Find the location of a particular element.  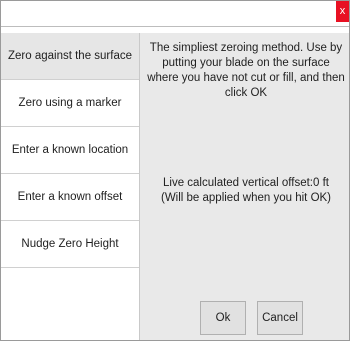

sidebar-item-enter-known-offset: Enter a known offset is located at coordinates (70, 197).